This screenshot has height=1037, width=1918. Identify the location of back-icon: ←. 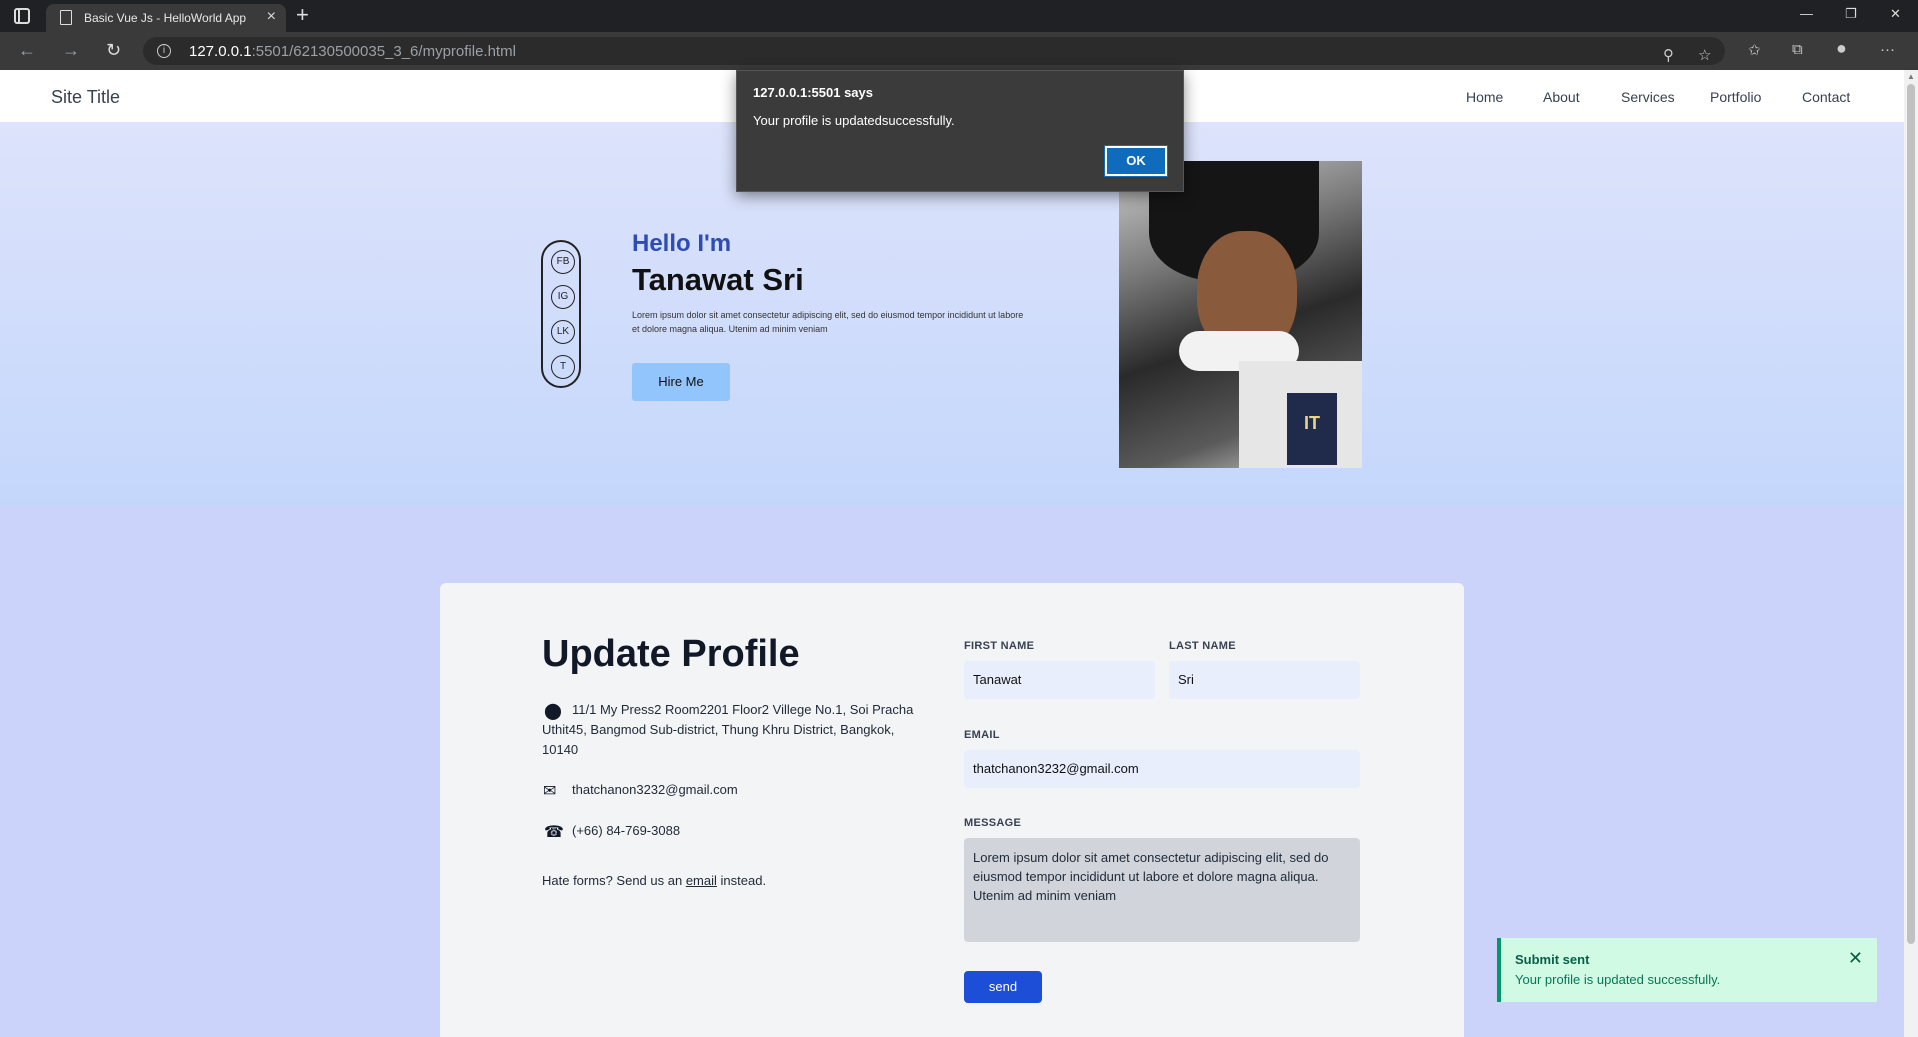
(27, 50).